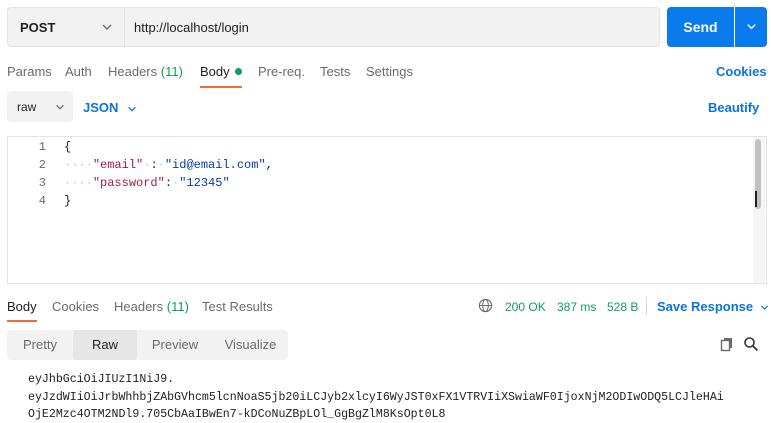 The height and width of the screenshot is (423, 771). Describe the element at coordinates (40, 106) in the screenshot. I see `body-mode-select: raw` at that location.